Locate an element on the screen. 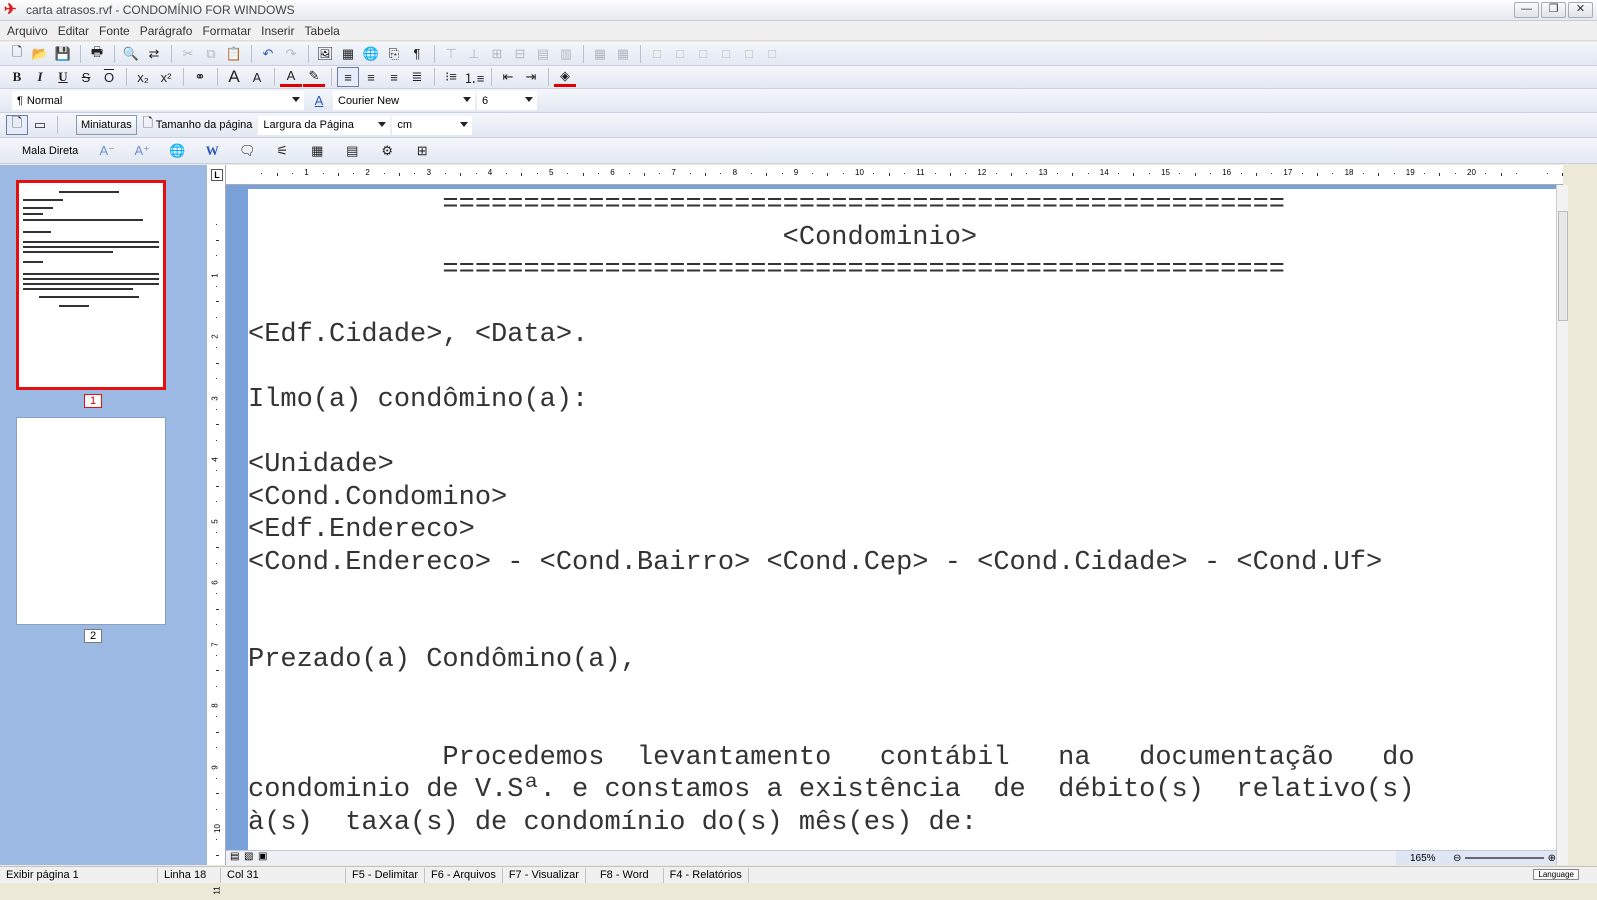 The width and height of the screenshot is (1597, 900). vertical-scrollbar is located at coordinates (1562, 525).